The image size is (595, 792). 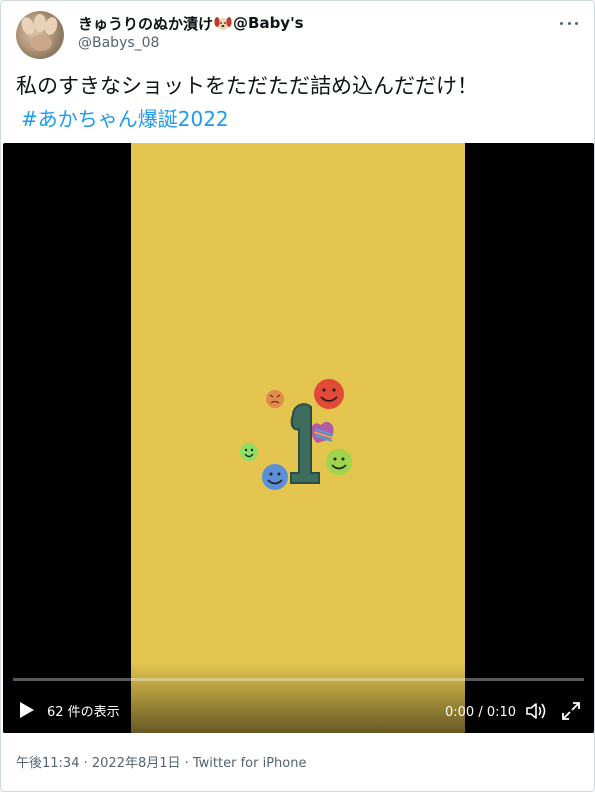 What do you see at coordinates (125, 117) in the screenshot?
I see `hashtag-link: #あかちゃん爆誕2022` at bounding box center [125, 117].